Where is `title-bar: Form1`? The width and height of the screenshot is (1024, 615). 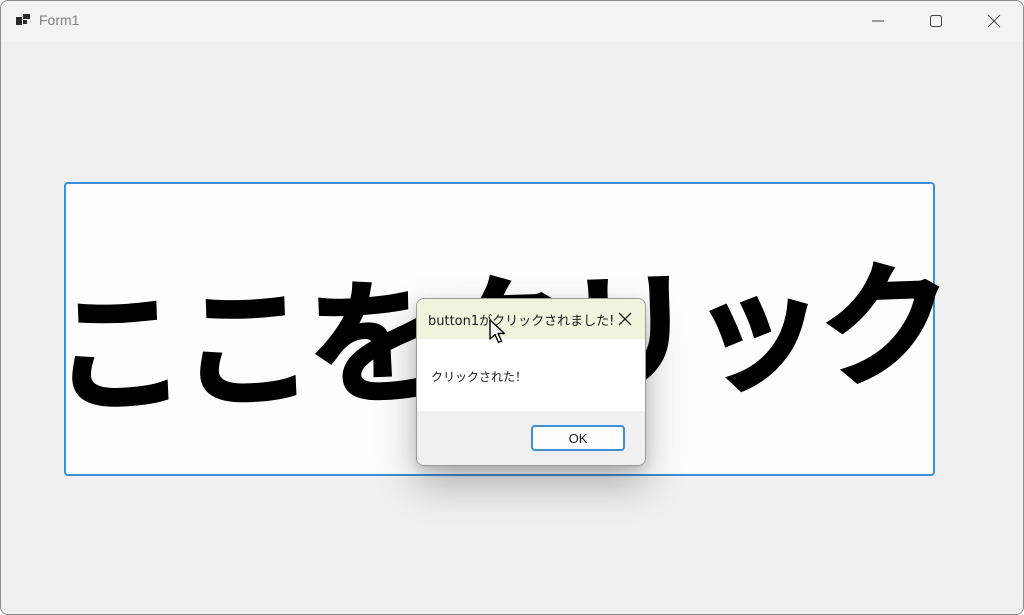
title-bar: Form1 is located at coordinates (512, 21).